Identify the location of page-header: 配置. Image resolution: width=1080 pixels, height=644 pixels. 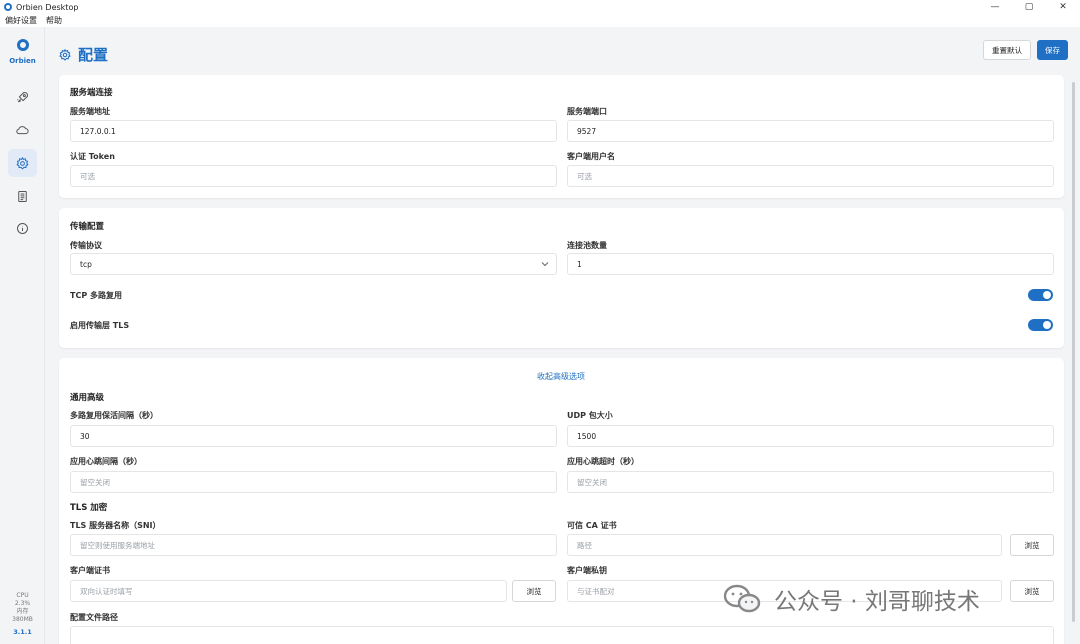
(83, 54).